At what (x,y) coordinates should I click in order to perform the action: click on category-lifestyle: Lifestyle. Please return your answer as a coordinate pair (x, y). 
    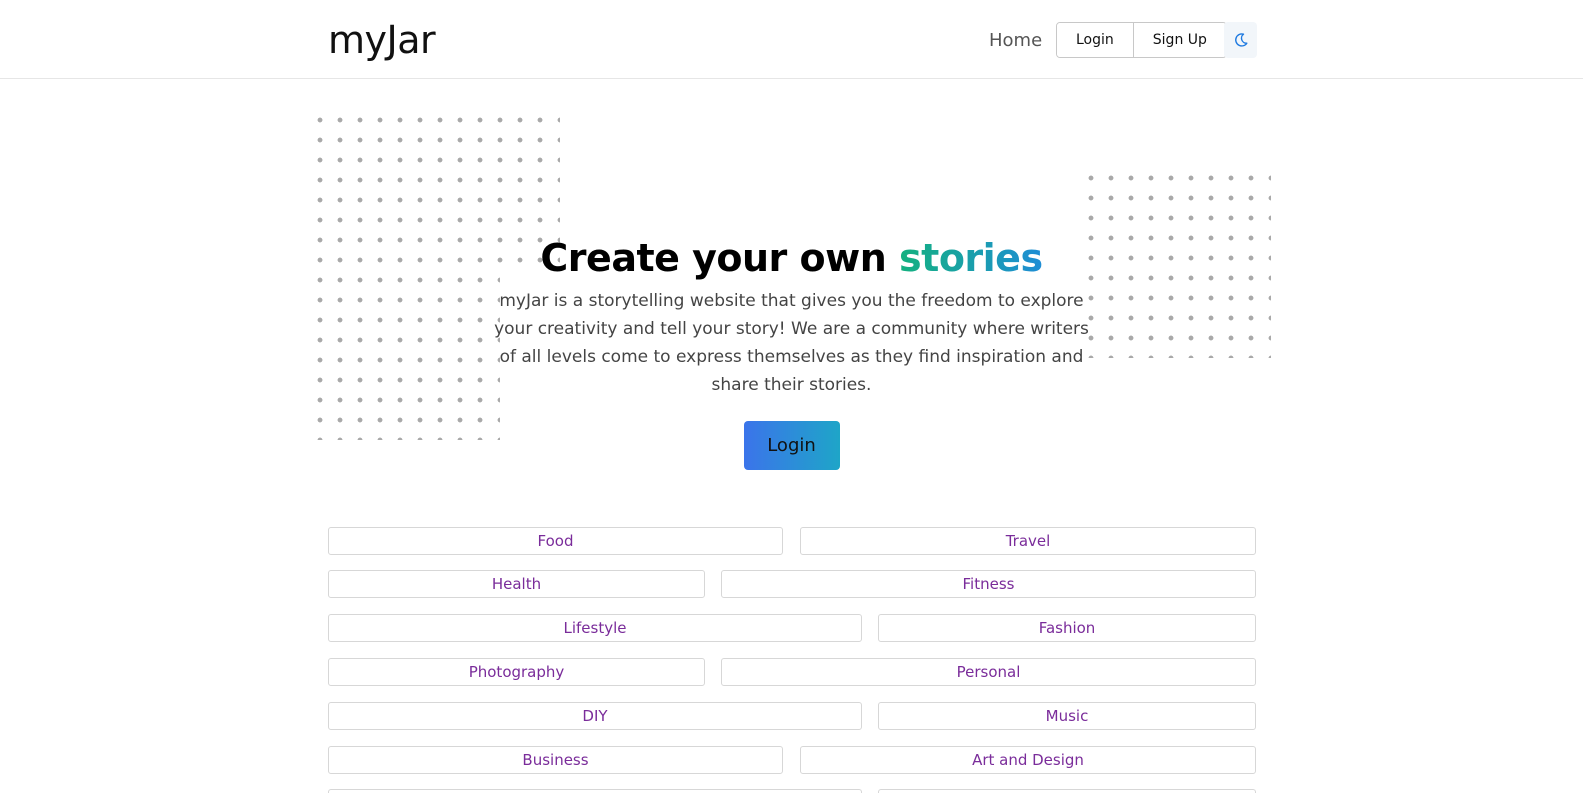
    Looking at the image, I should click on (595, 628).